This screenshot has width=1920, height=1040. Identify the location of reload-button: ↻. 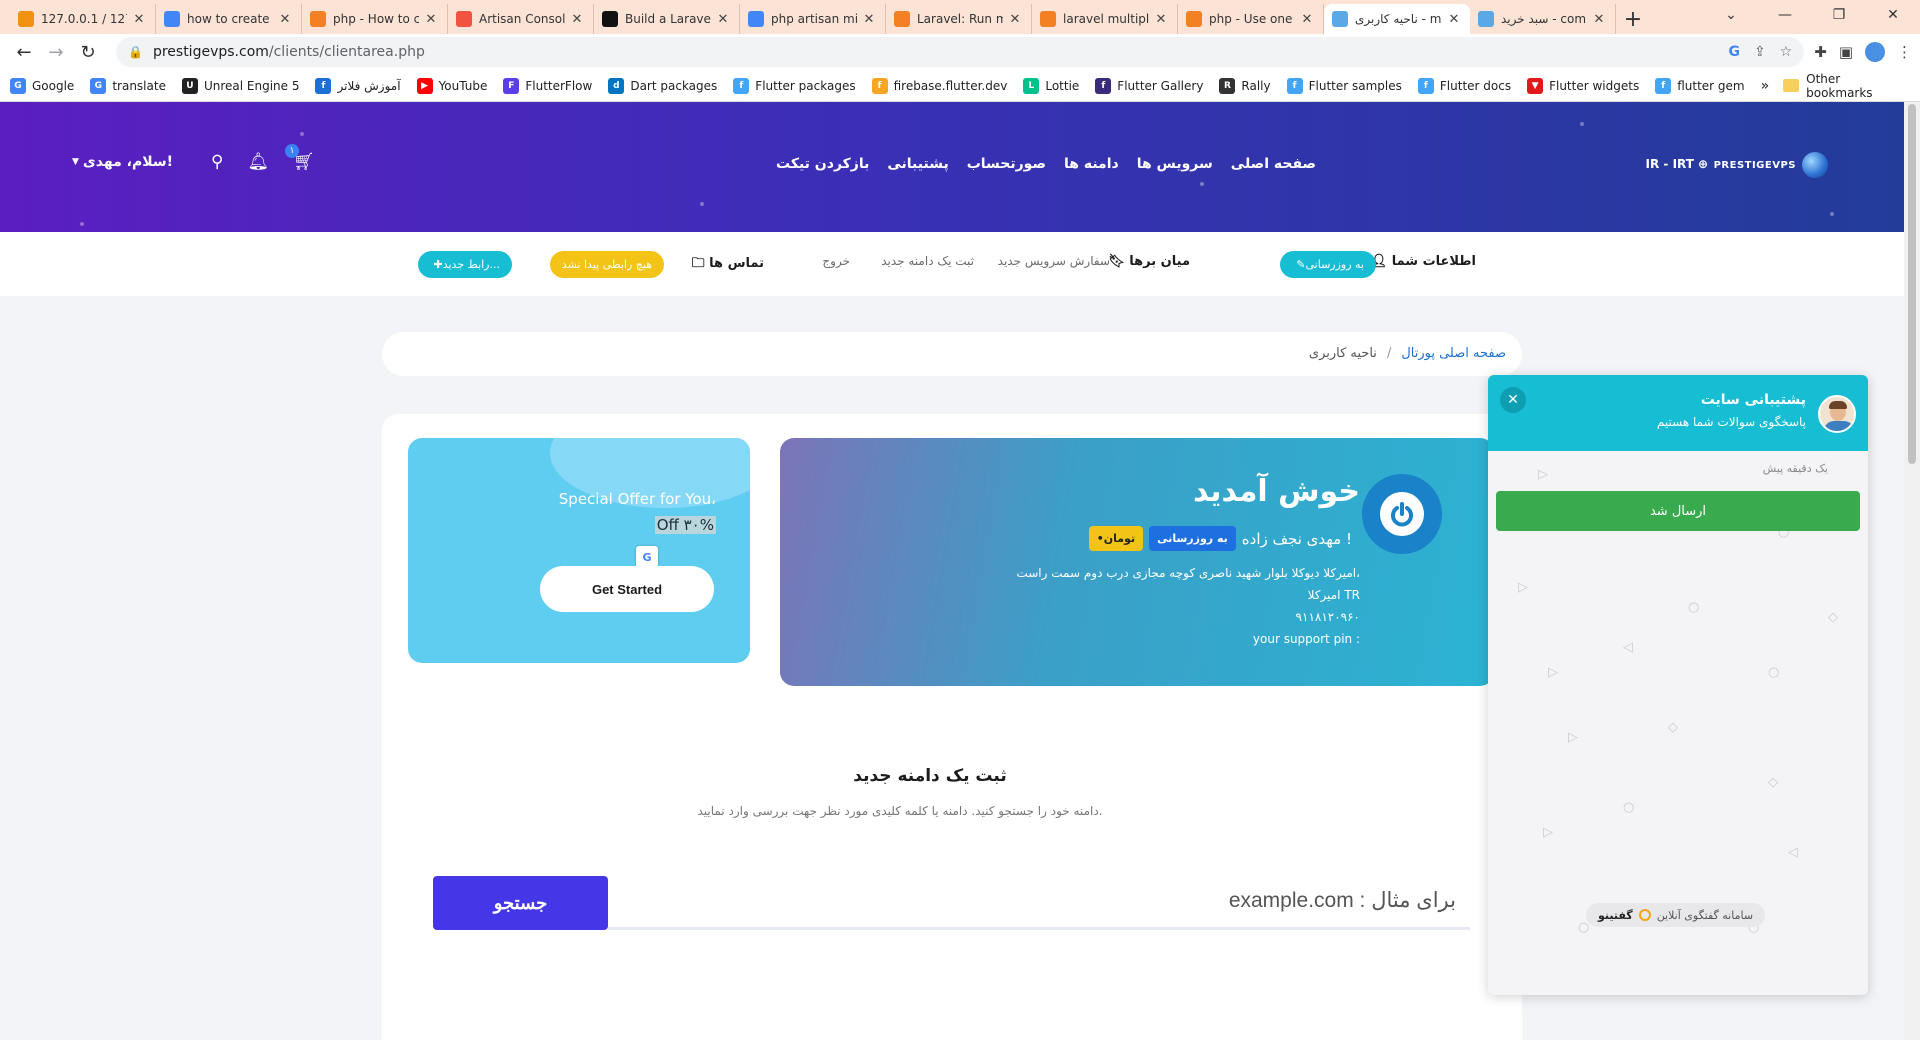
(88, 52).